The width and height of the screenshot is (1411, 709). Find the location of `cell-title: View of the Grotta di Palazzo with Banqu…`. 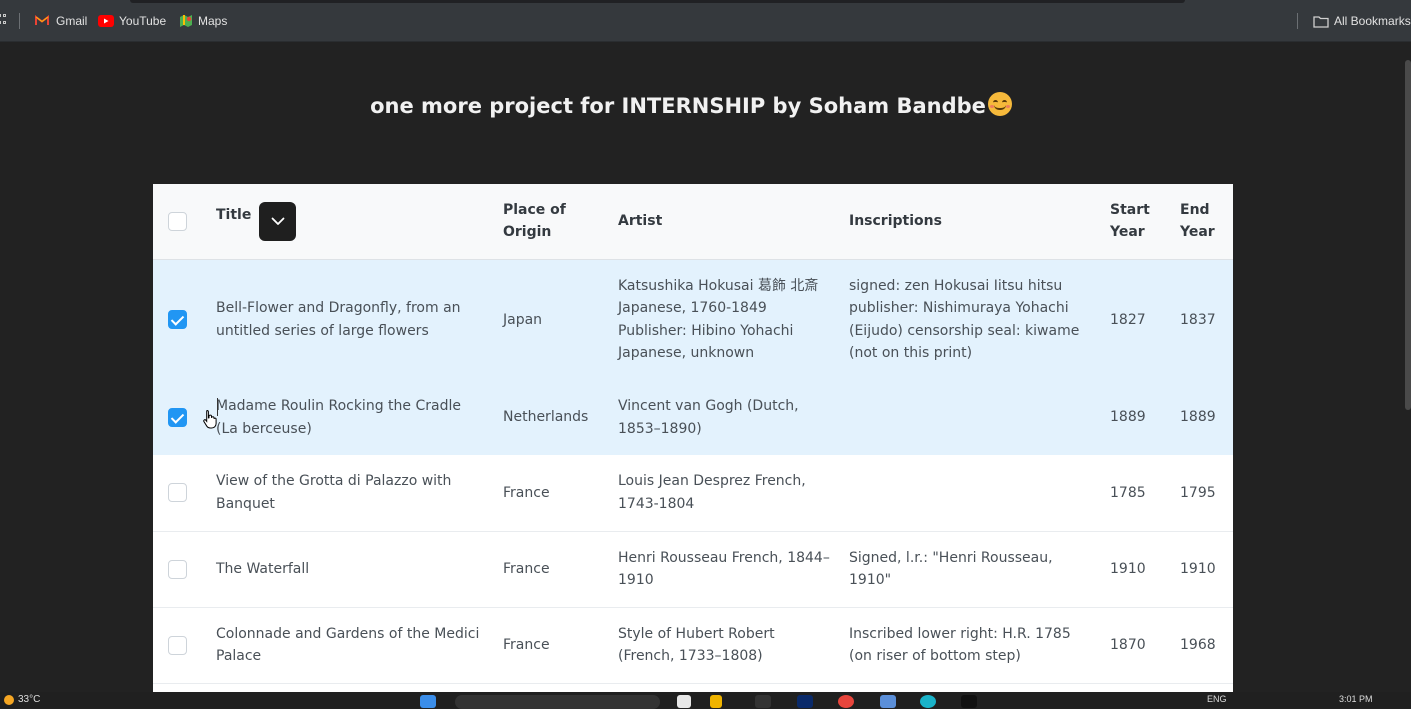

cell-title: View of the Grotta di Palazzo with Banqu… is located at coordinates (351, 493).